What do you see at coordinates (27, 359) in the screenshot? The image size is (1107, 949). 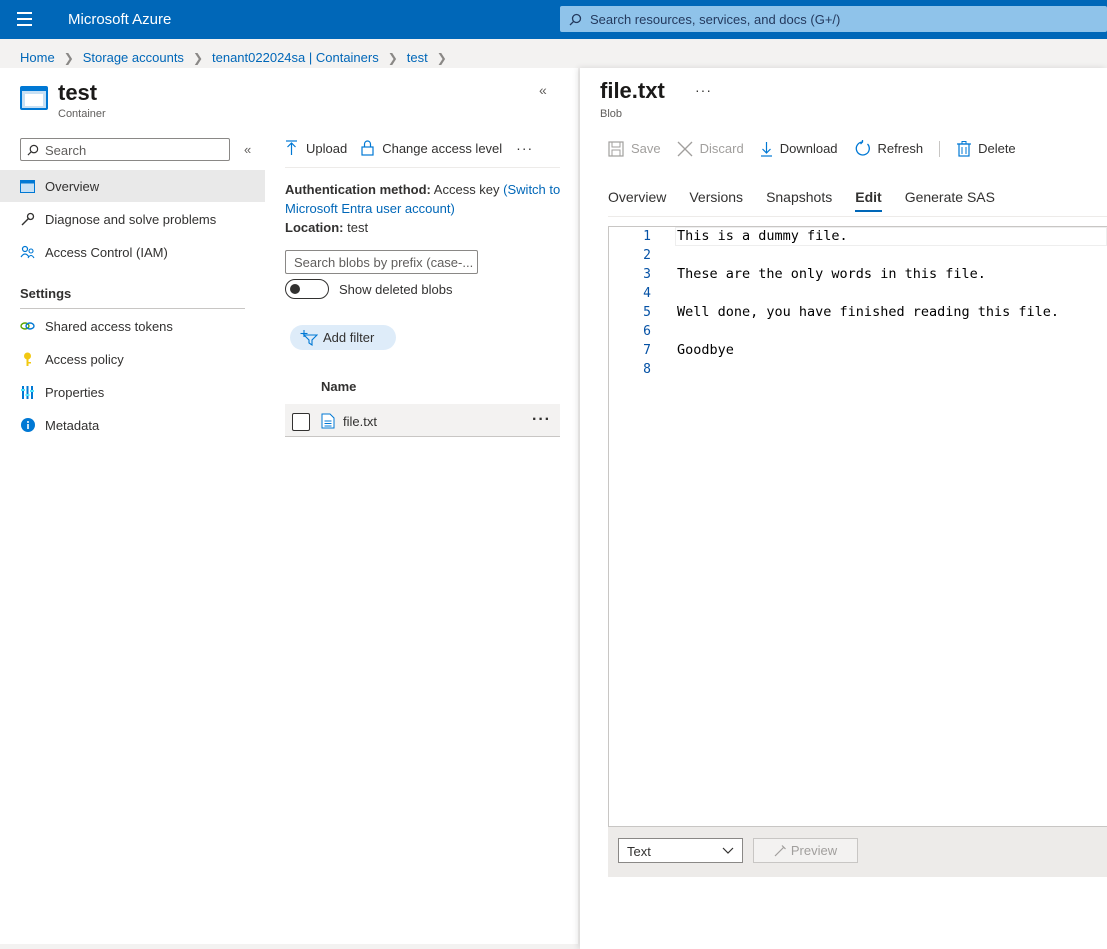 I see `key-icon` at bounding box center [27, 359].